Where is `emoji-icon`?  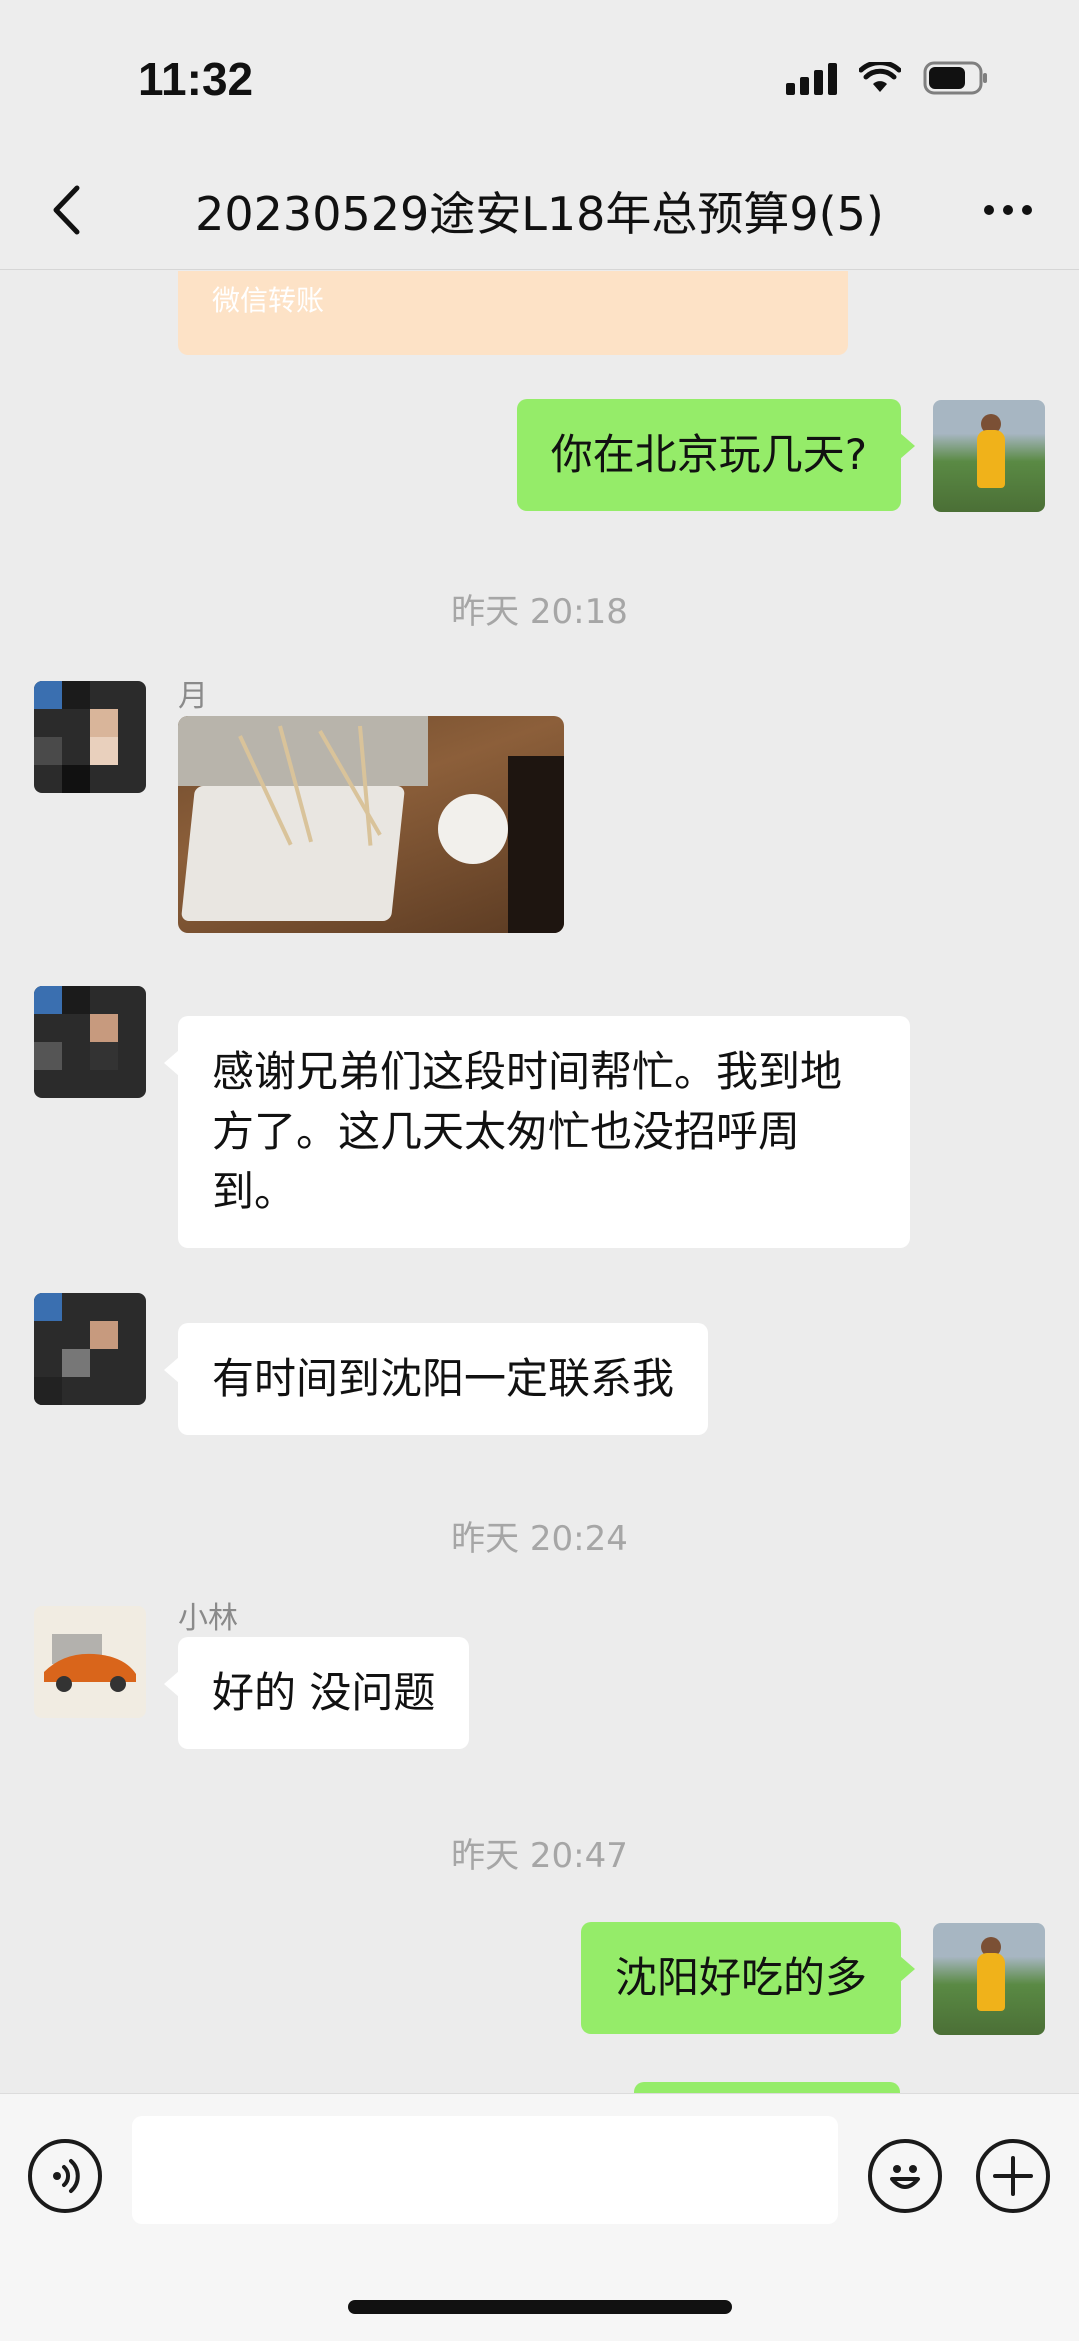 emoji-icon is located at coordinates (905, 2177).